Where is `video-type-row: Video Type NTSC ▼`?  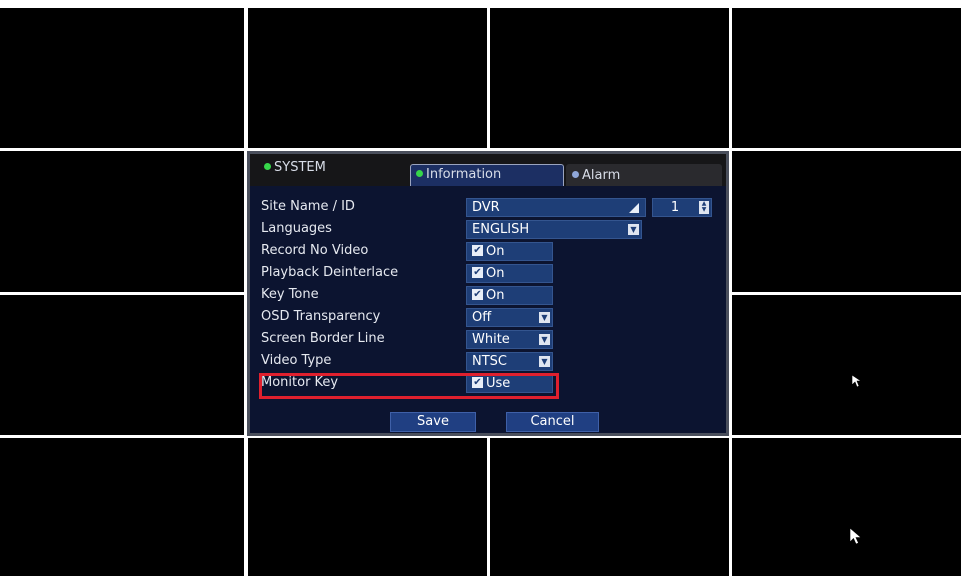 video-type-row: Video Type NTSC ▼ is located at coordinates (489, 361).